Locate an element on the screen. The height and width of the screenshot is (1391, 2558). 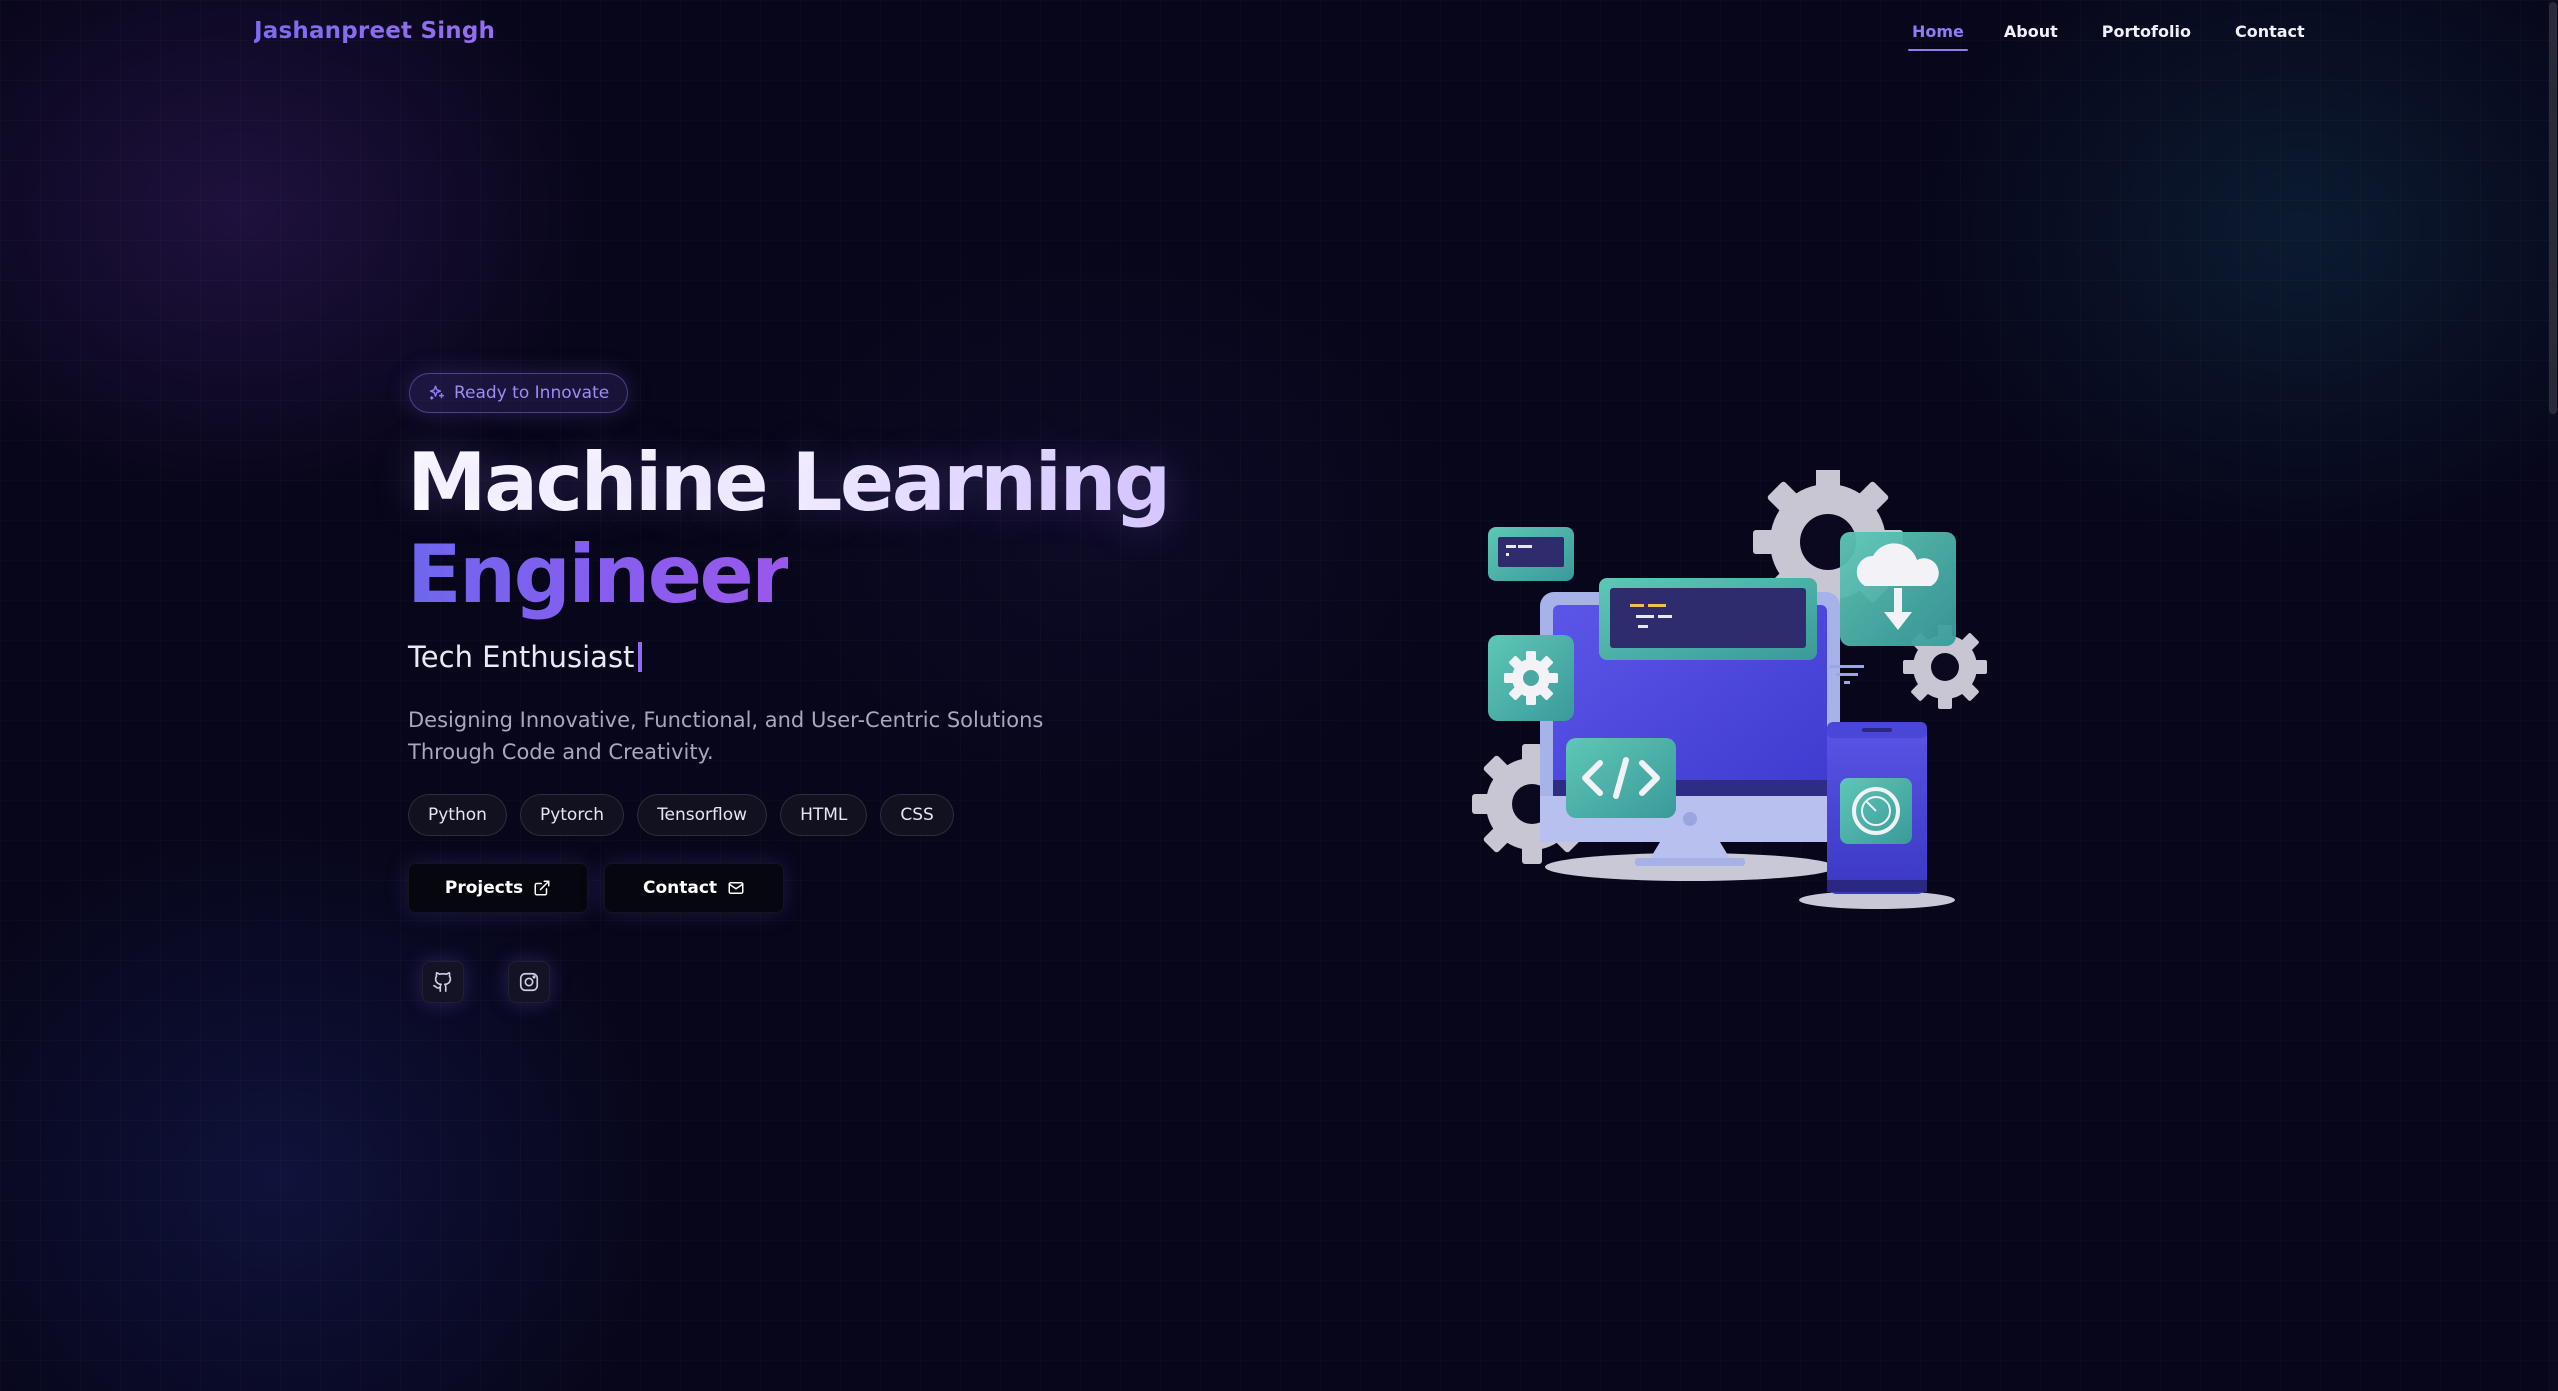
nav-home: Home is located at coordinates (1938, 36).